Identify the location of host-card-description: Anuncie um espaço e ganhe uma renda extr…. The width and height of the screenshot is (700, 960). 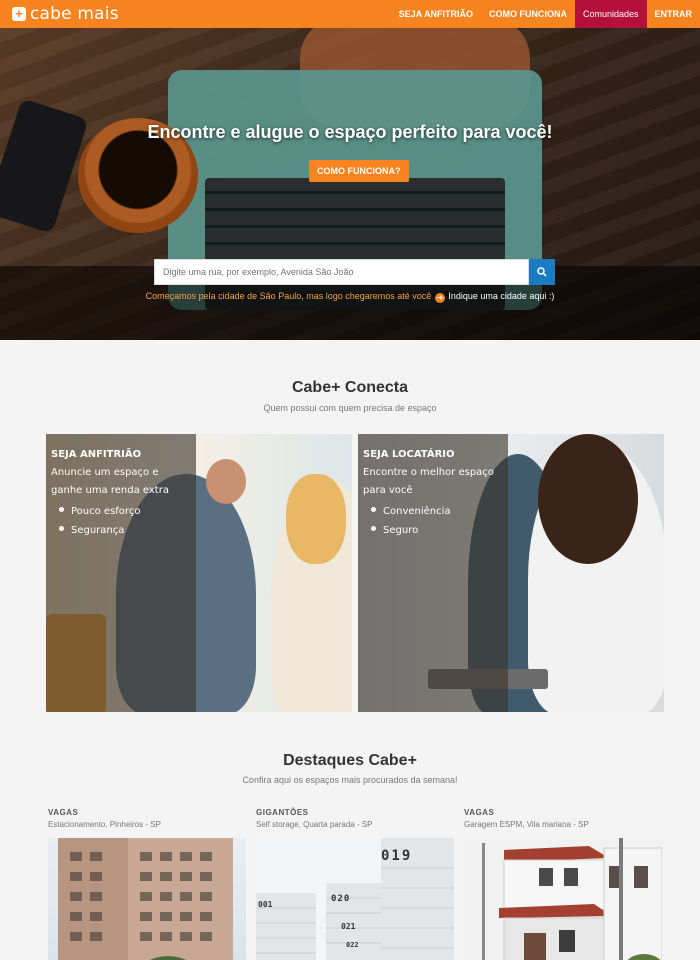
(110, 481).